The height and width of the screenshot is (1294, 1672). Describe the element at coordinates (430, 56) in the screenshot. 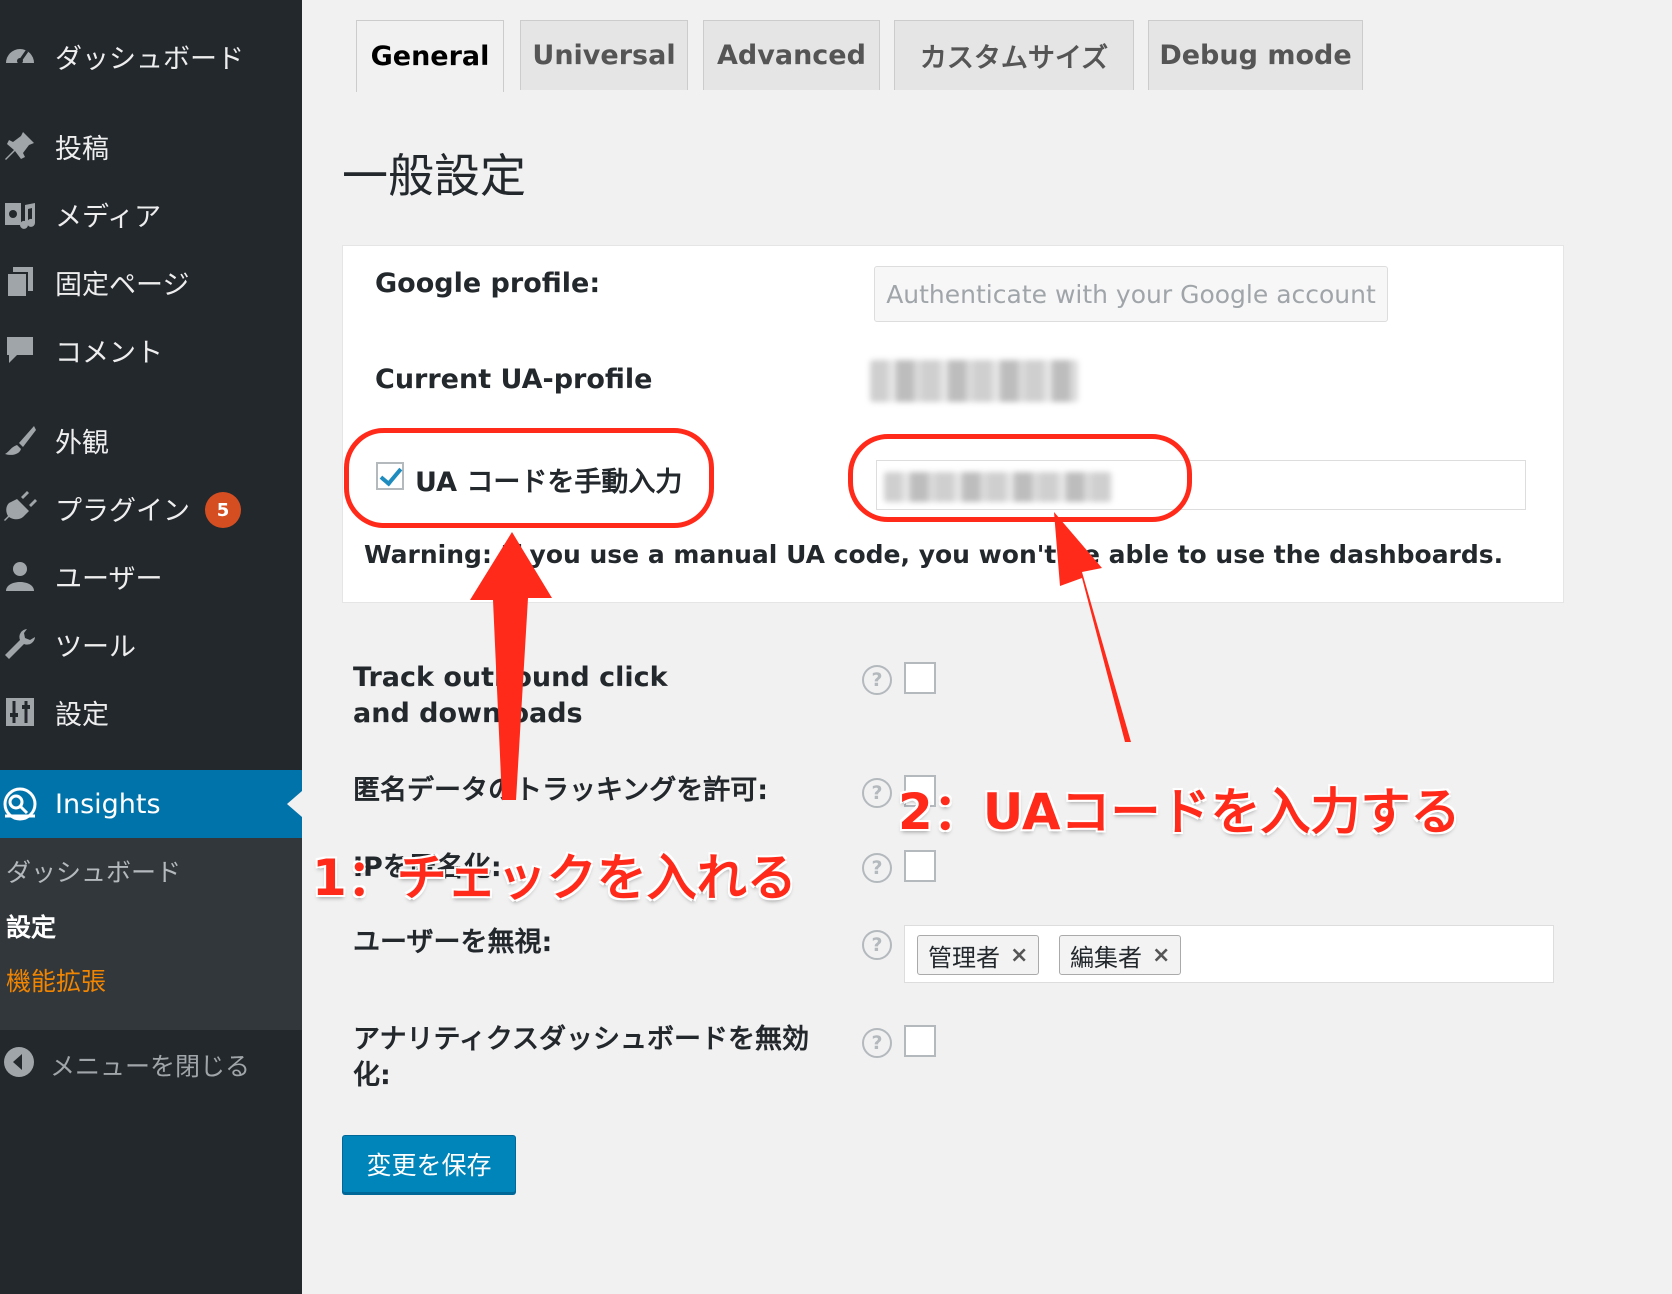

I see `tab-general: General` at that location.